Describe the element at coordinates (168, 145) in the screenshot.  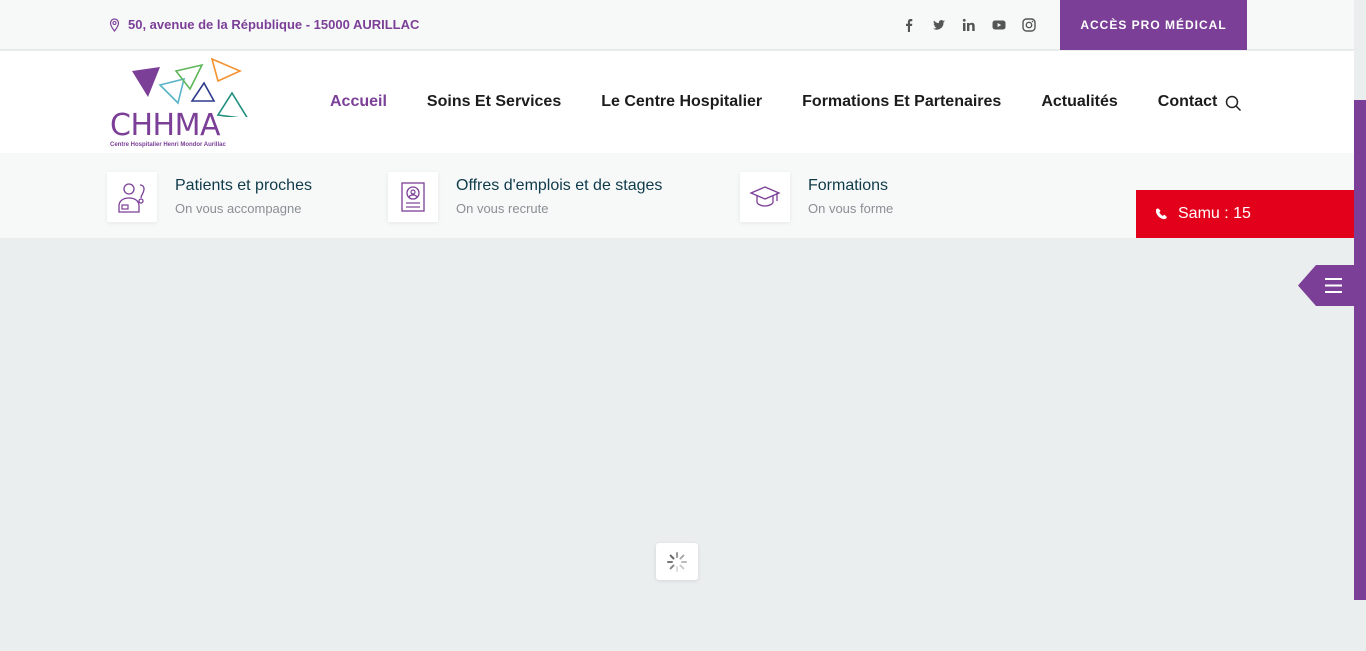
I see `logo-subtitle: Centre Hospitalier Henri Mondor Aurillac` at that location.